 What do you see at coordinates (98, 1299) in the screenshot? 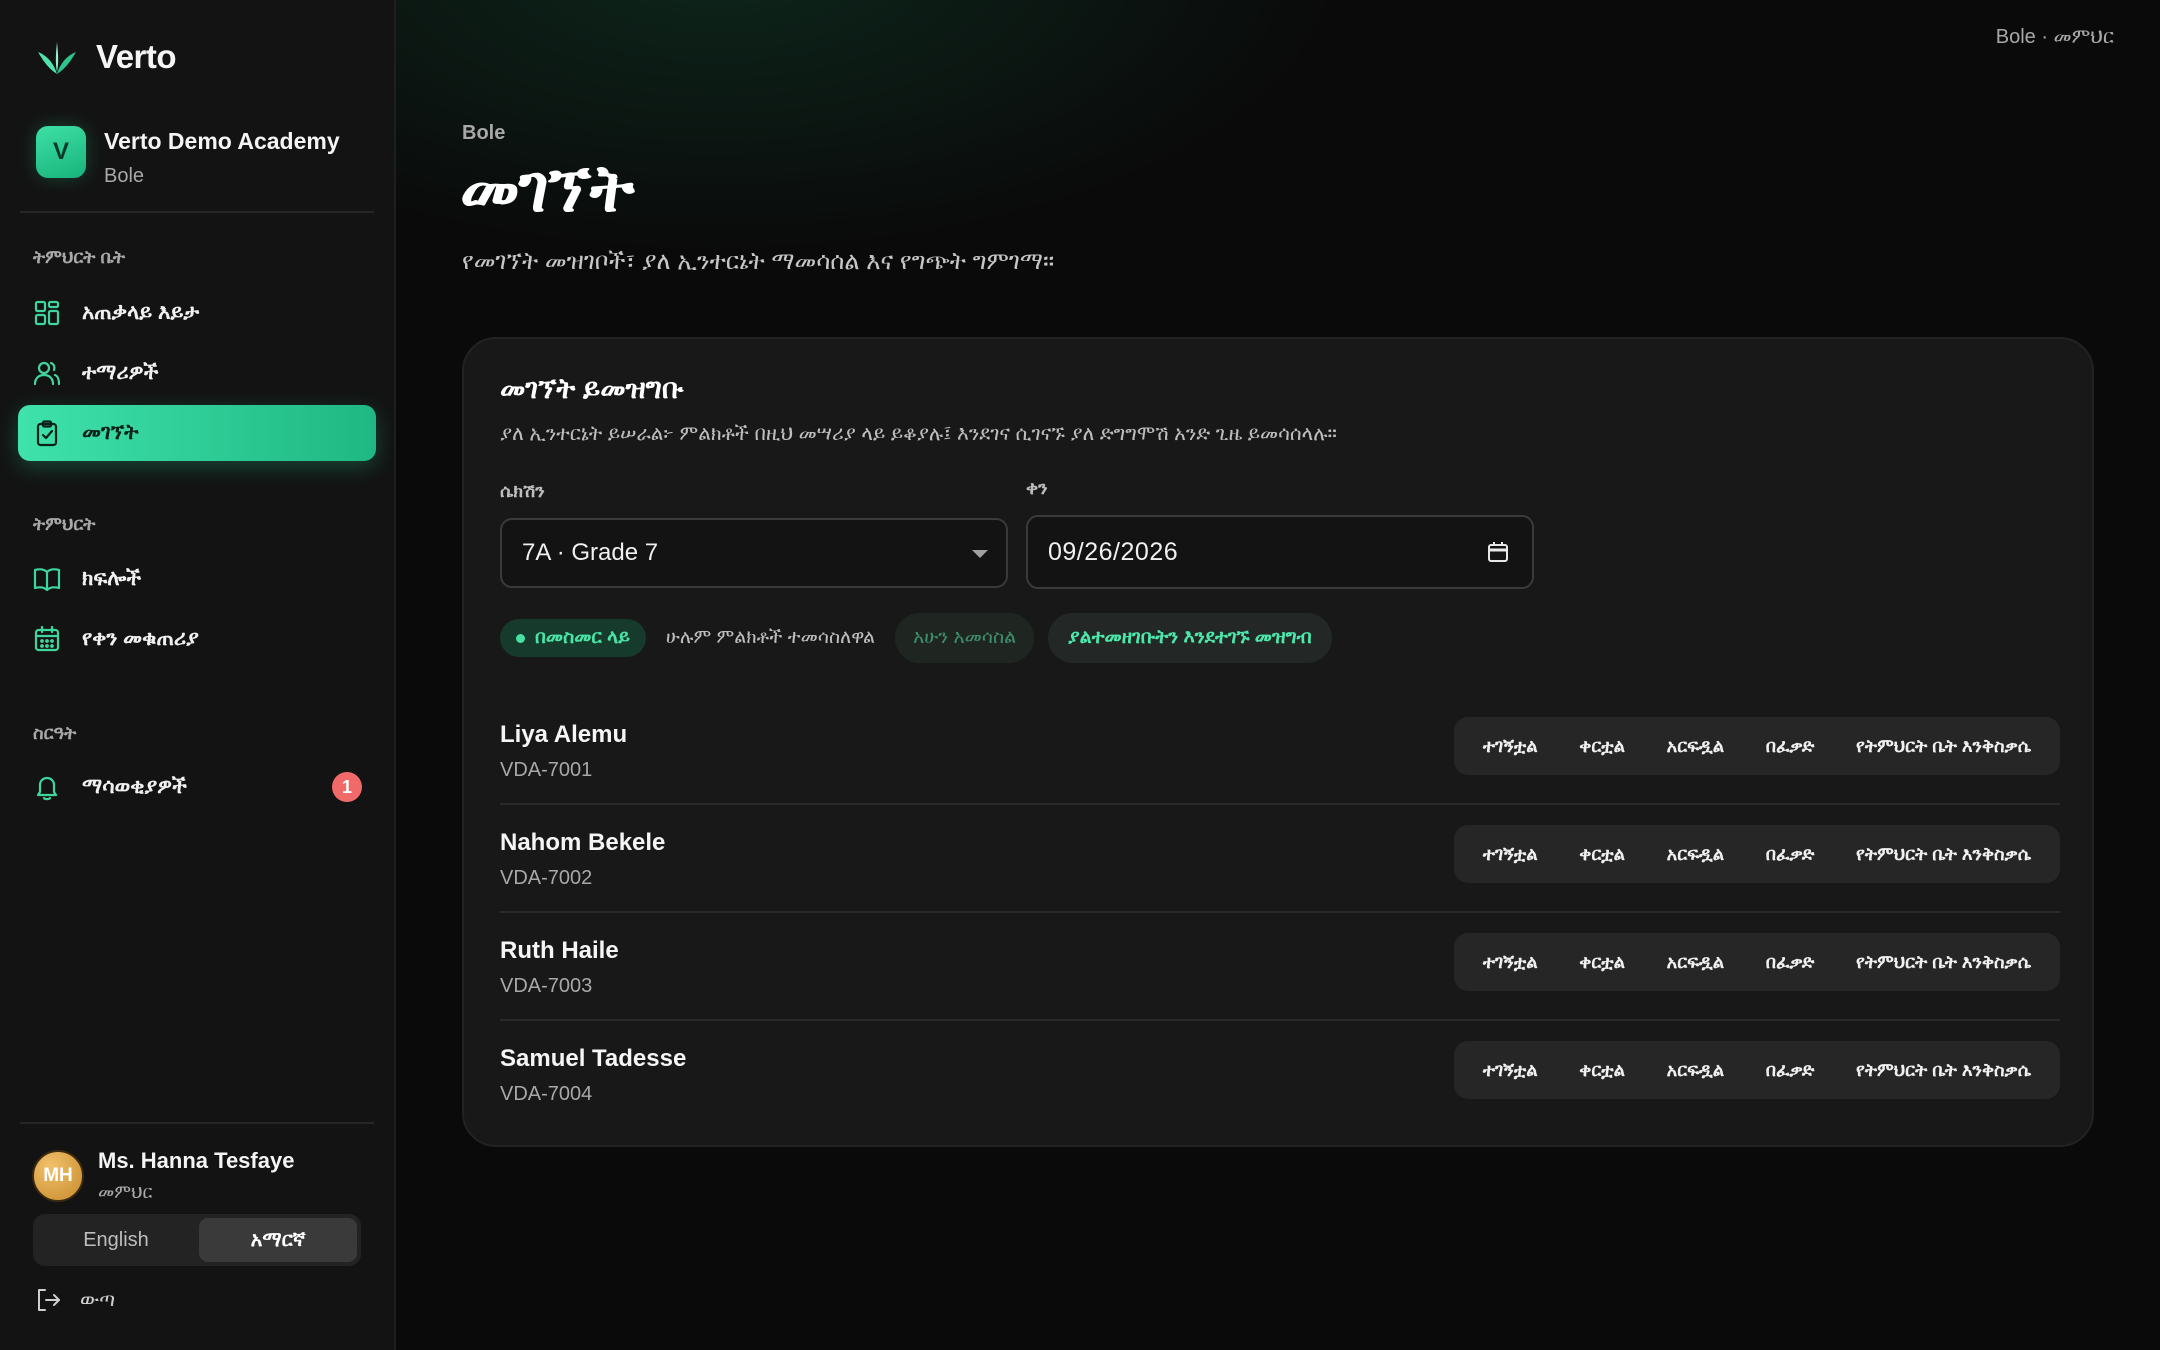
I see `logout-label: ውጣ` at bounding box center [98, 1299].